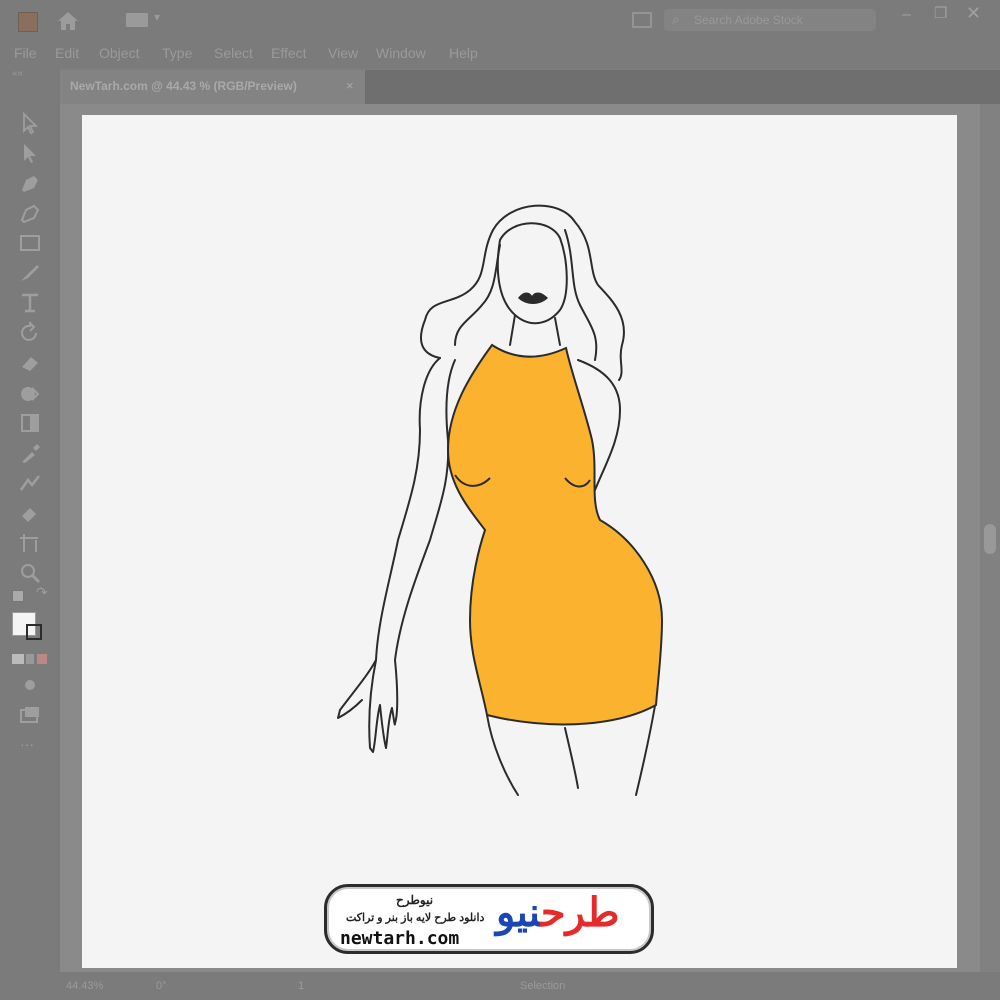  I want to click on face-outline, so click(532, 273).